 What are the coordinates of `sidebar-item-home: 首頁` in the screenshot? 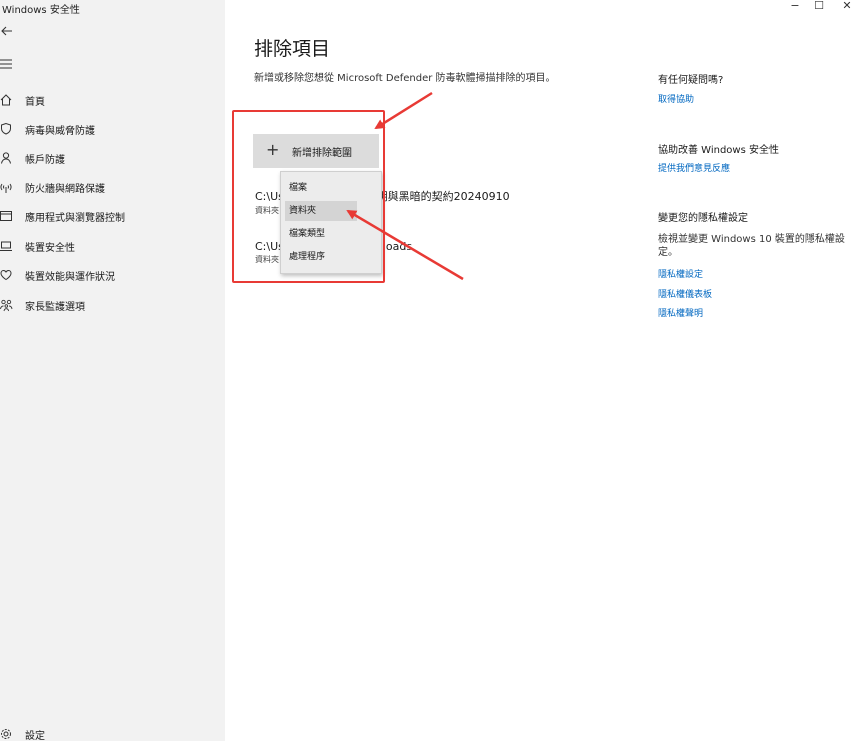 It's located at (111, 101).